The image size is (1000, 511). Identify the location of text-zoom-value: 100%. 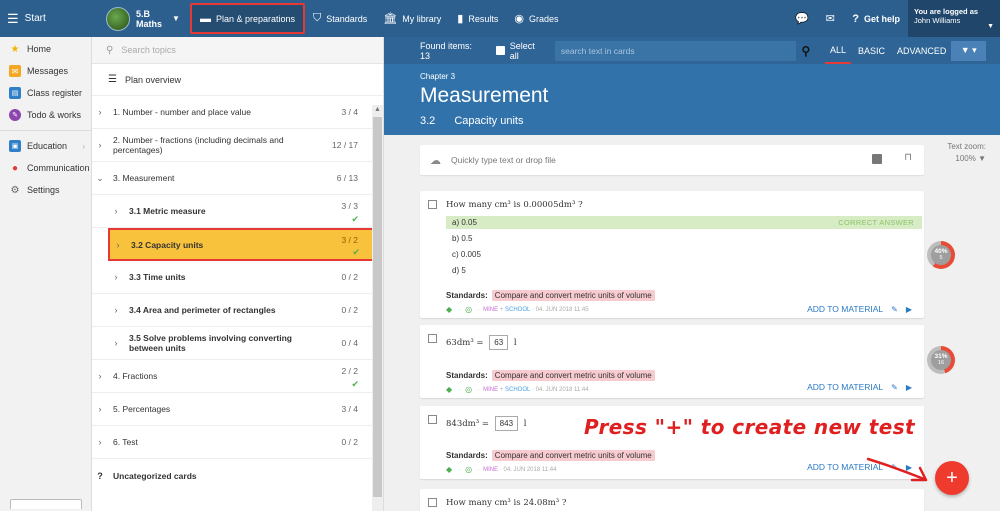
(965, 158).